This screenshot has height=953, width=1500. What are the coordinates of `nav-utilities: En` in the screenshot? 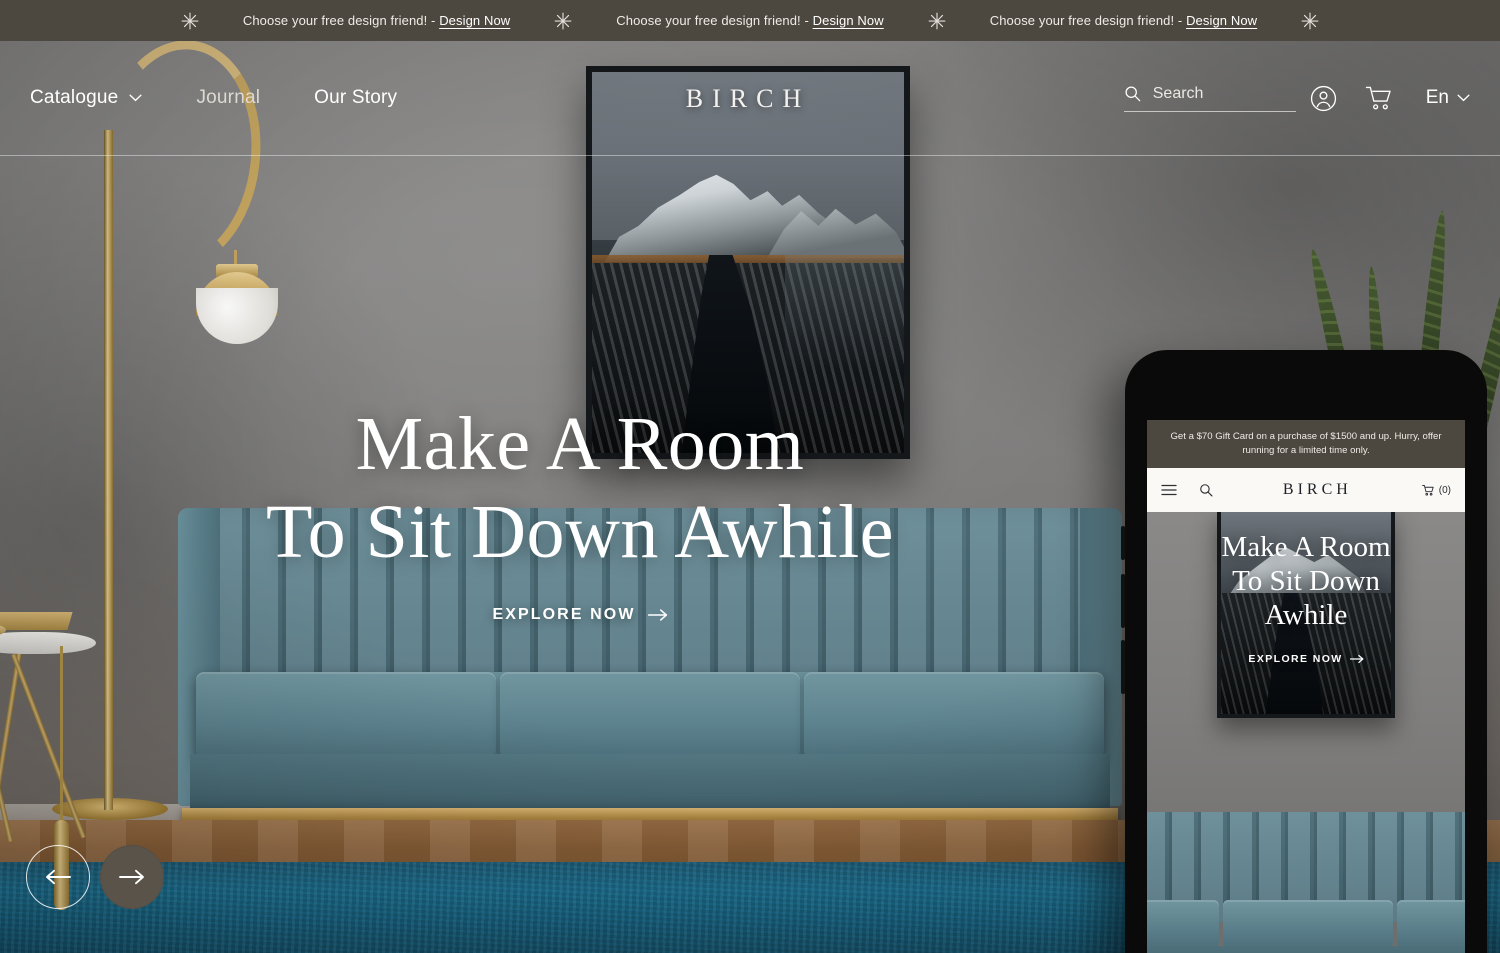 It's located at (1296, 98).